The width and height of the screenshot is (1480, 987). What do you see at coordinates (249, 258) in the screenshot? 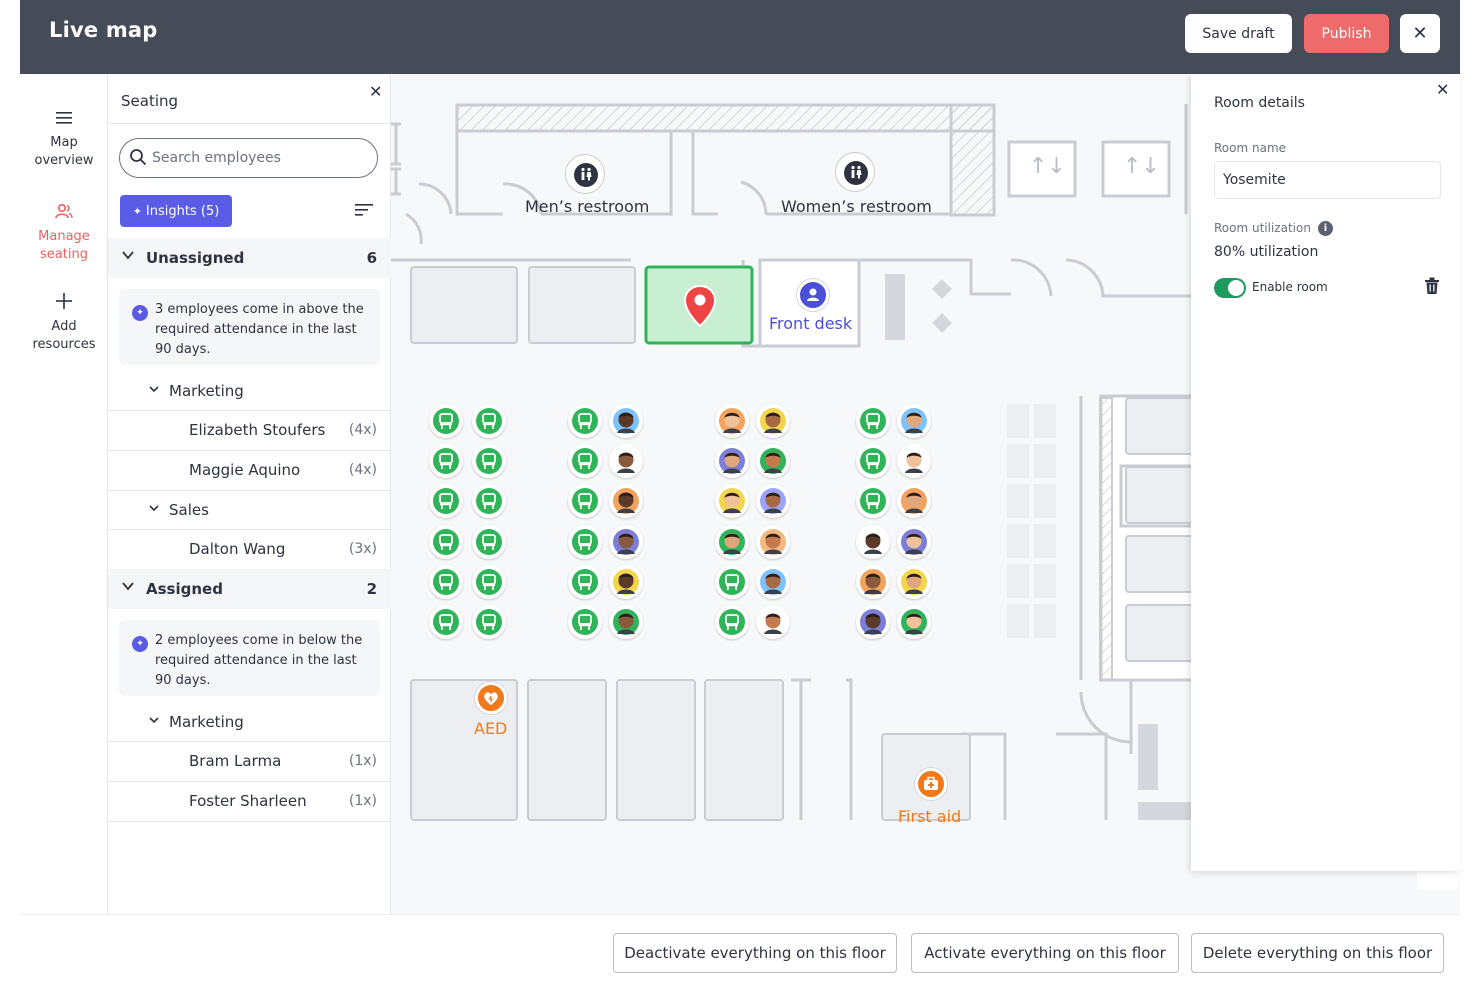
I see `group-header-unassigned: Unassigned 6` at bounding box center [249, 258].